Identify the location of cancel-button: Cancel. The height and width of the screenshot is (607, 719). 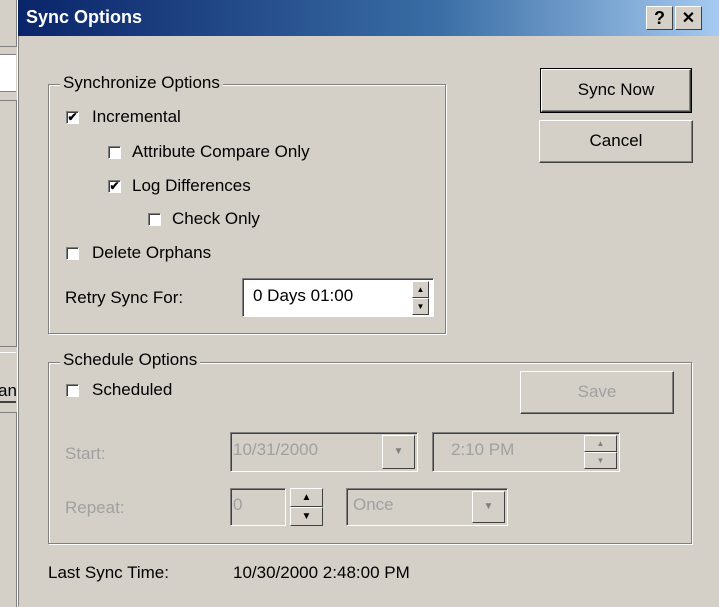
(616, 141).